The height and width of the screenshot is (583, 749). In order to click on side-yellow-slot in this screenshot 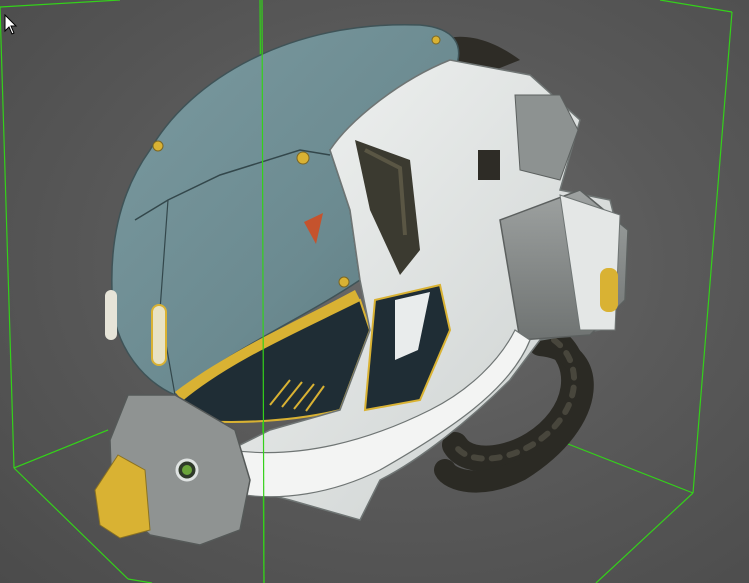, I will do `click(159, 335)`.